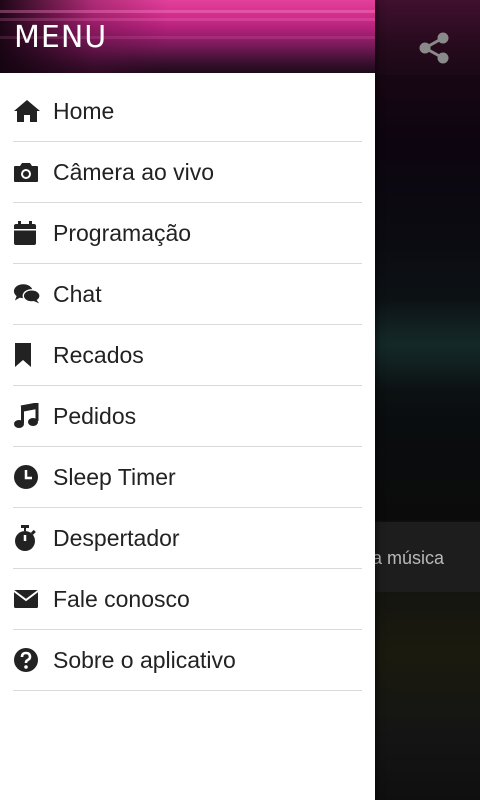 This screenshot has width=480, height=800. I want to click on menu-item-label: Sobre o aplicativo, so click(144, 659).